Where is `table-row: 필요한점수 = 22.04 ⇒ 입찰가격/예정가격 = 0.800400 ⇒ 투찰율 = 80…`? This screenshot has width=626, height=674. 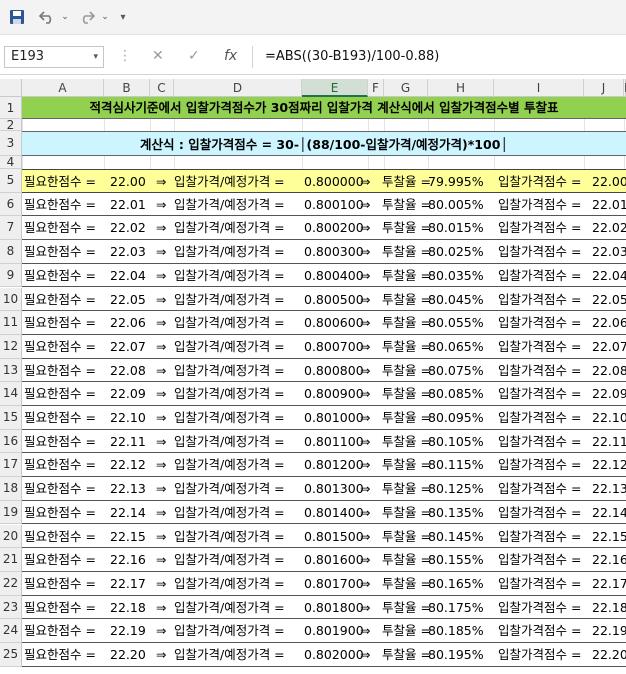
table-row: 필요한점수 = 22.04 ⇒ 입찰가격/예정가격 = 0.800400 ⇒ 투찰율 = 80… is located at coordinates (324, 275).